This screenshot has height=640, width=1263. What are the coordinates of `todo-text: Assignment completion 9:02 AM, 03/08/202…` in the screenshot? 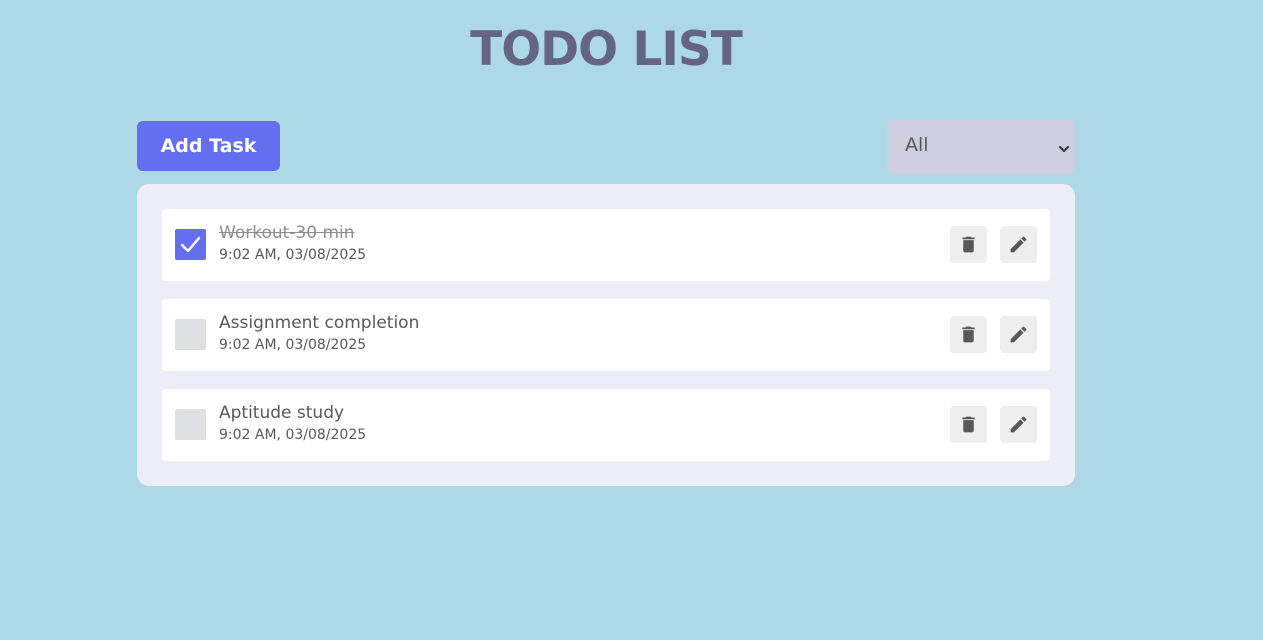 It's located at (319, 334).